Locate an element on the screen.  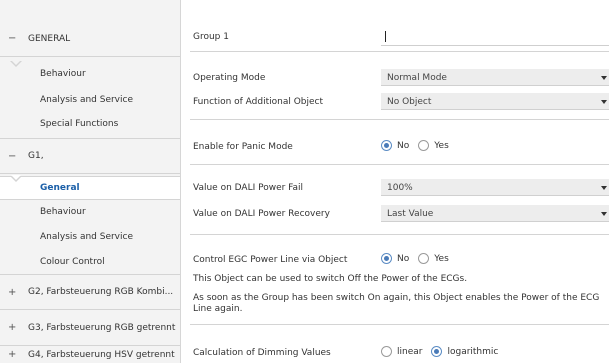
power-fail-value: 100% is located at coordinates (400, 188).